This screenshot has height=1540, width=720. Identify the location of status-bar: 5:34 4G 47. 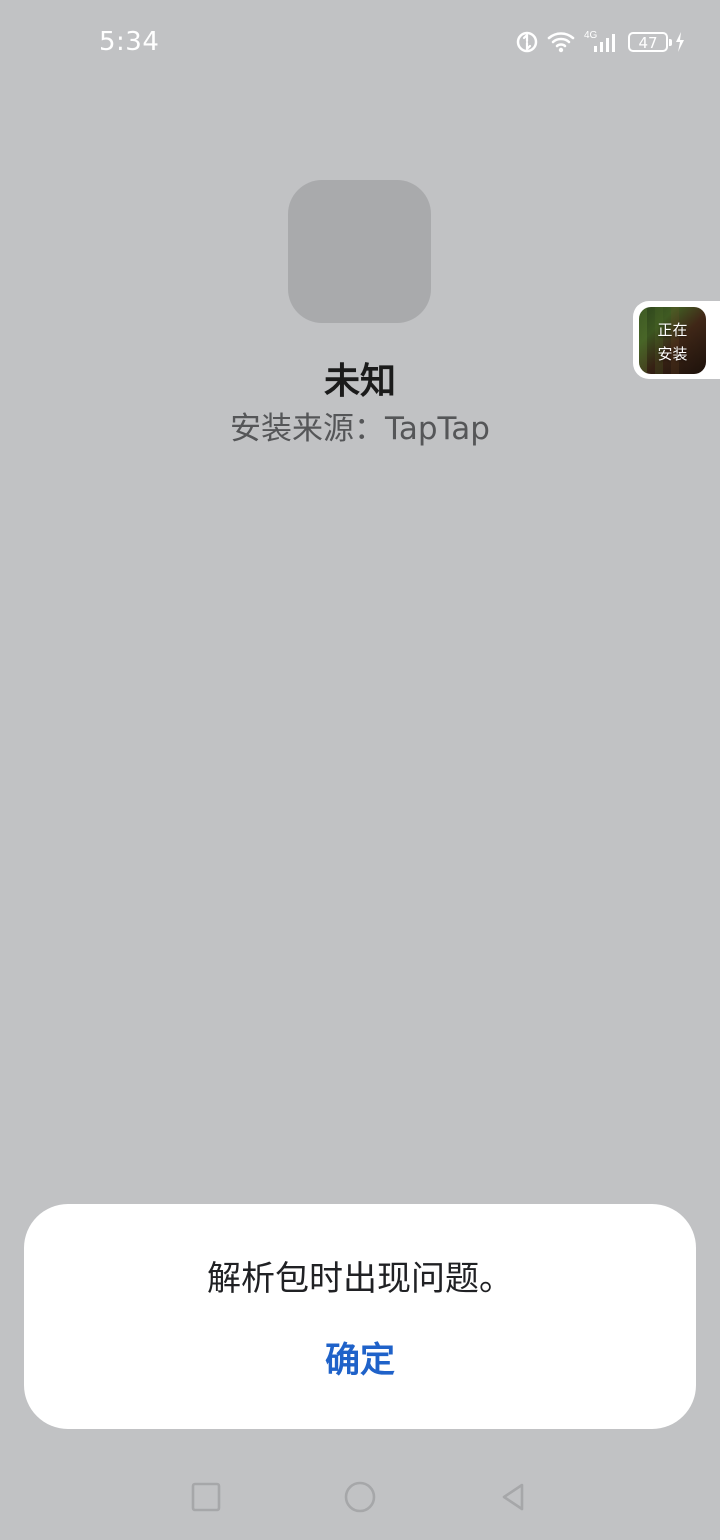
(360, 43).